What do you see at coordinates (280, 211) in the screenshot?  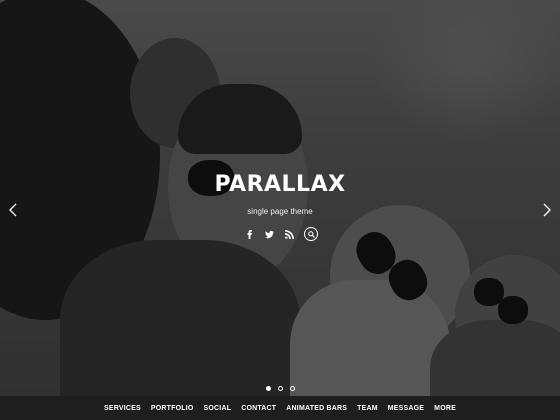 I see `hero-subtitle: single page theme` at bounding box center [280, 211].